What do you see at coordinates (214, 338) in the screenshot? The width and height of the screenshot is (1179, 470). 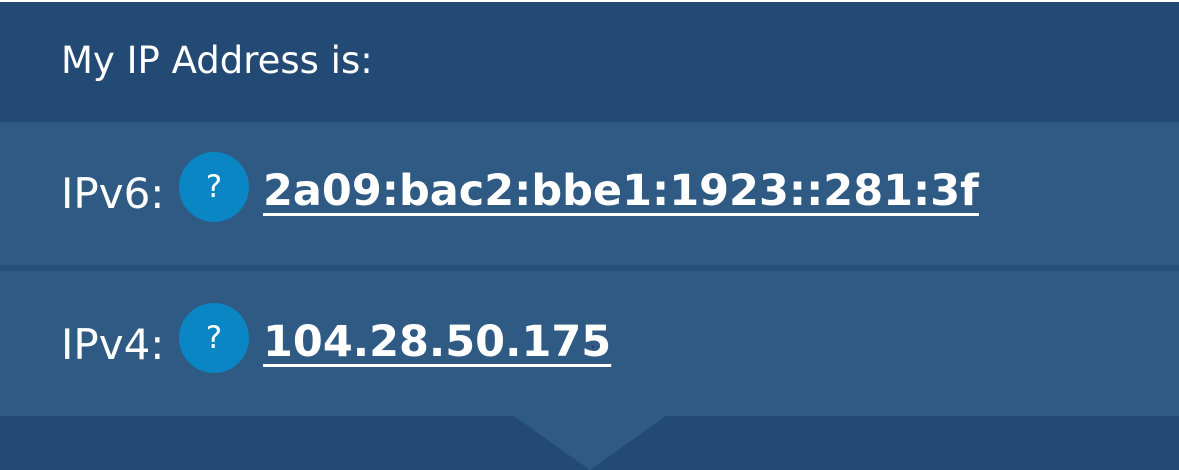 I see `ipv4-help-icon: ?` at bounding box center [214, 338].